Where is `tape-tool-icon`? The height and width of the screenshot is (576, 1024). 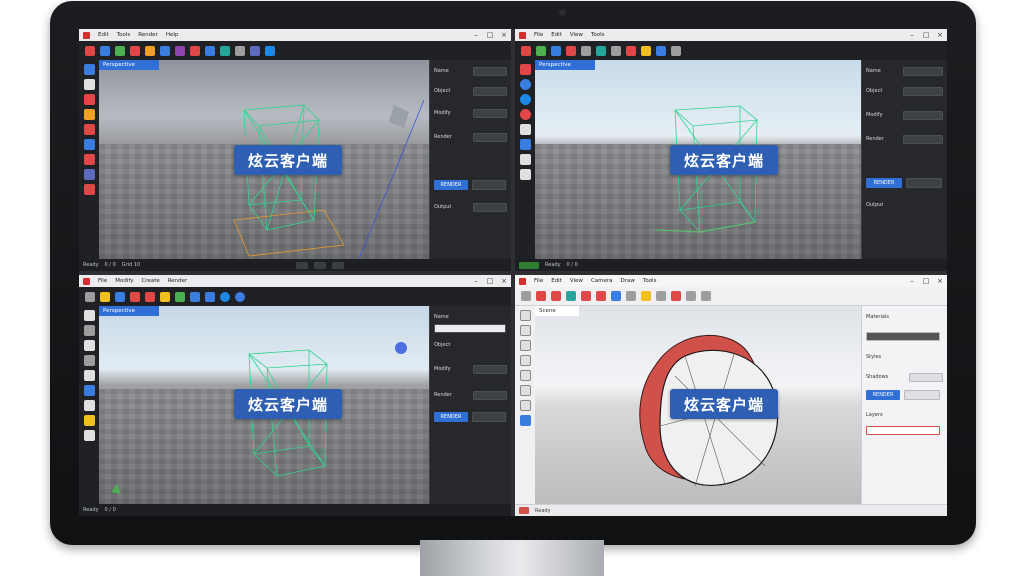 tape-tool-icon is located at coordinates (525, 390).